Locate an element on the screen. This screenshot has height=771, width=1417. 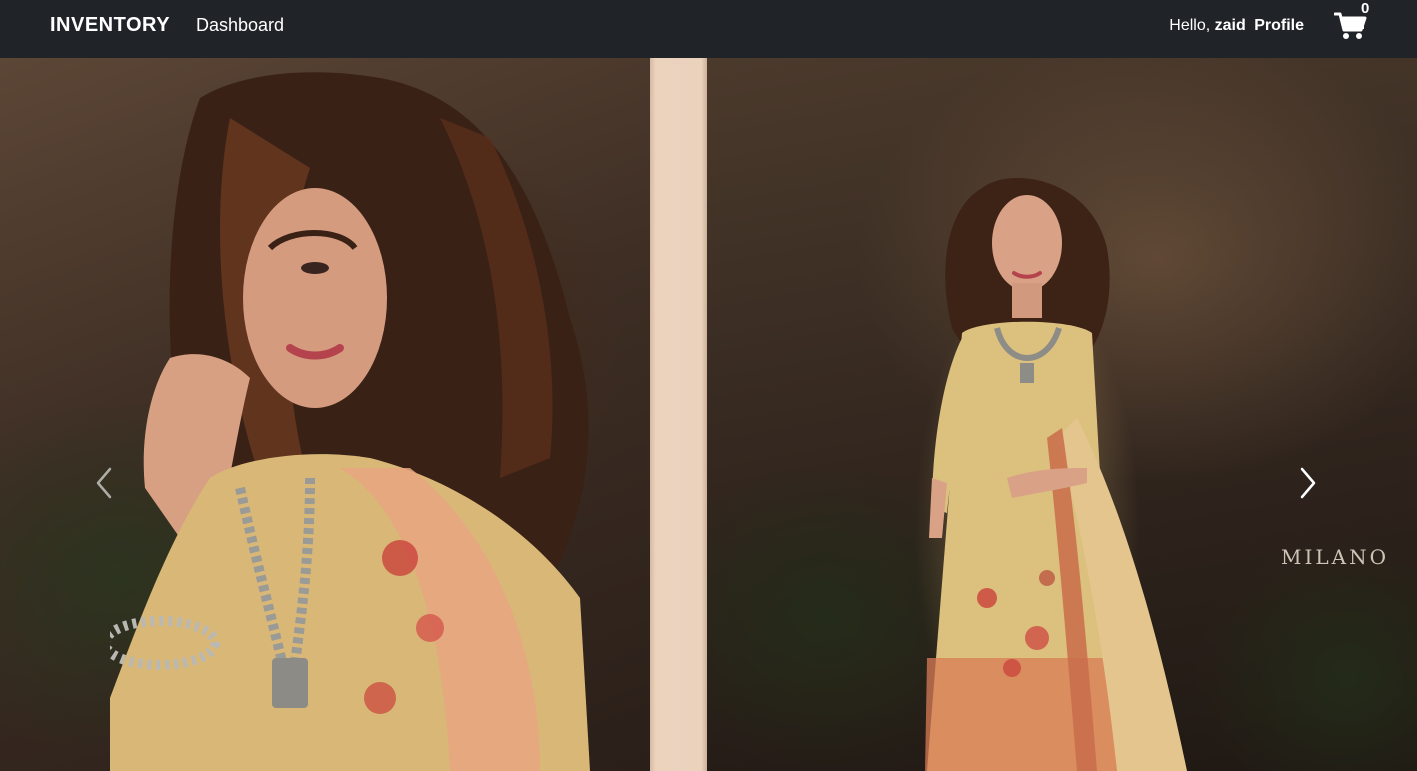
carousel-next-button is located at coordinates (1307, 483).